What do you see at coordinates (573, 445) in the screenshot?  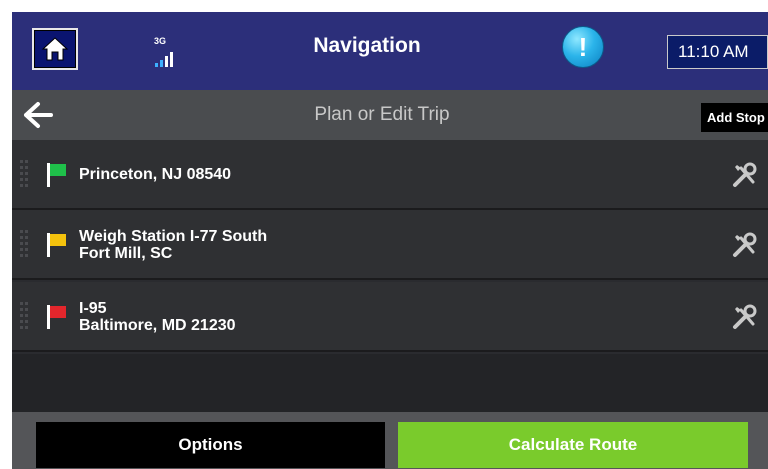 I see `calculate-route-button: Calculate Route` at bounding box center [573, 445].